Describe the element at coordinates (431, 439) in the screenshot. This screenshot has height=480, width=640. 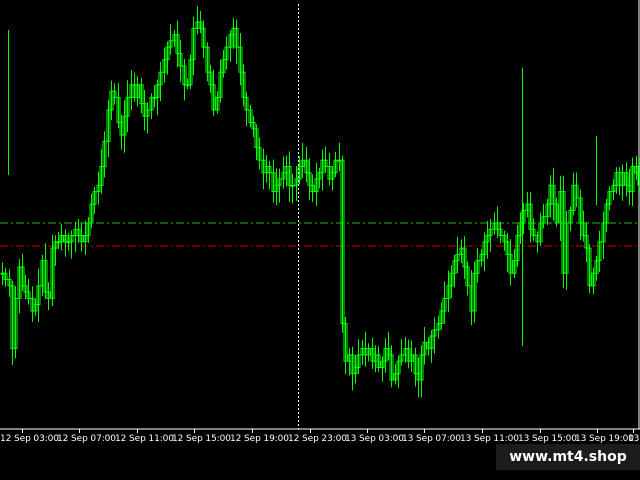
I see `x-tick-label: 13 Sep 07:00` at that location.